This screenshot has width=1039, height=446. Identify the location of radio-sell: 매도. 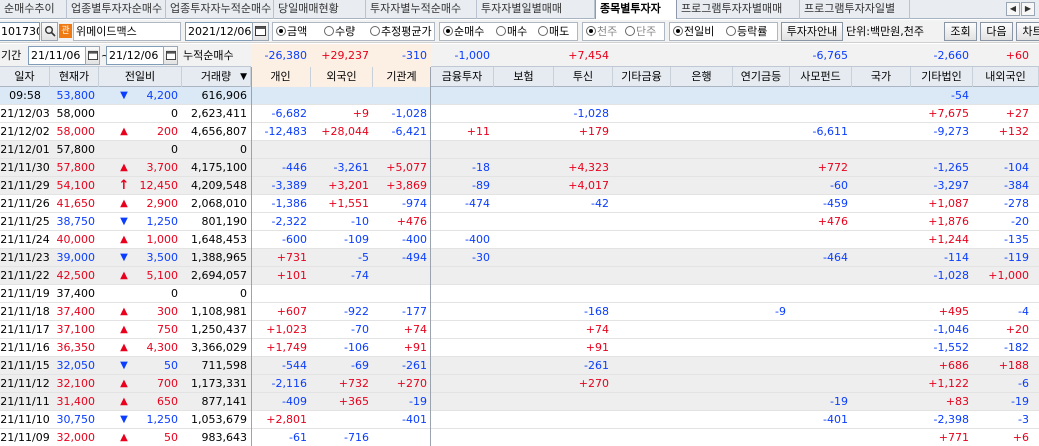
(553, 31).